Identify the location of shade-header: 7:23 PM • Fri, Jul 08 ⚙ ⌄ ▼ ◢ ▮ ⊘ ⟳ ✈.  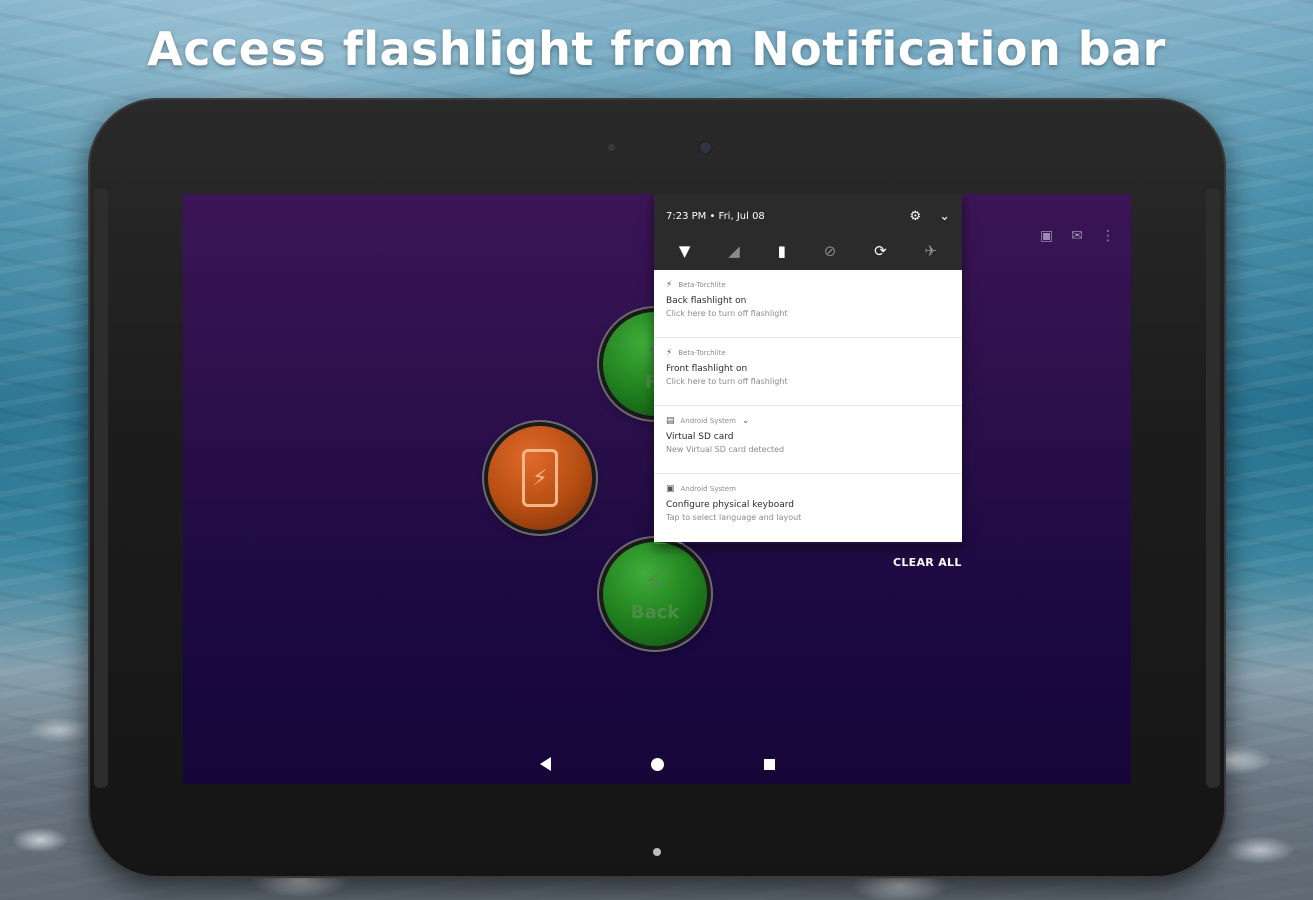
(808, 232).